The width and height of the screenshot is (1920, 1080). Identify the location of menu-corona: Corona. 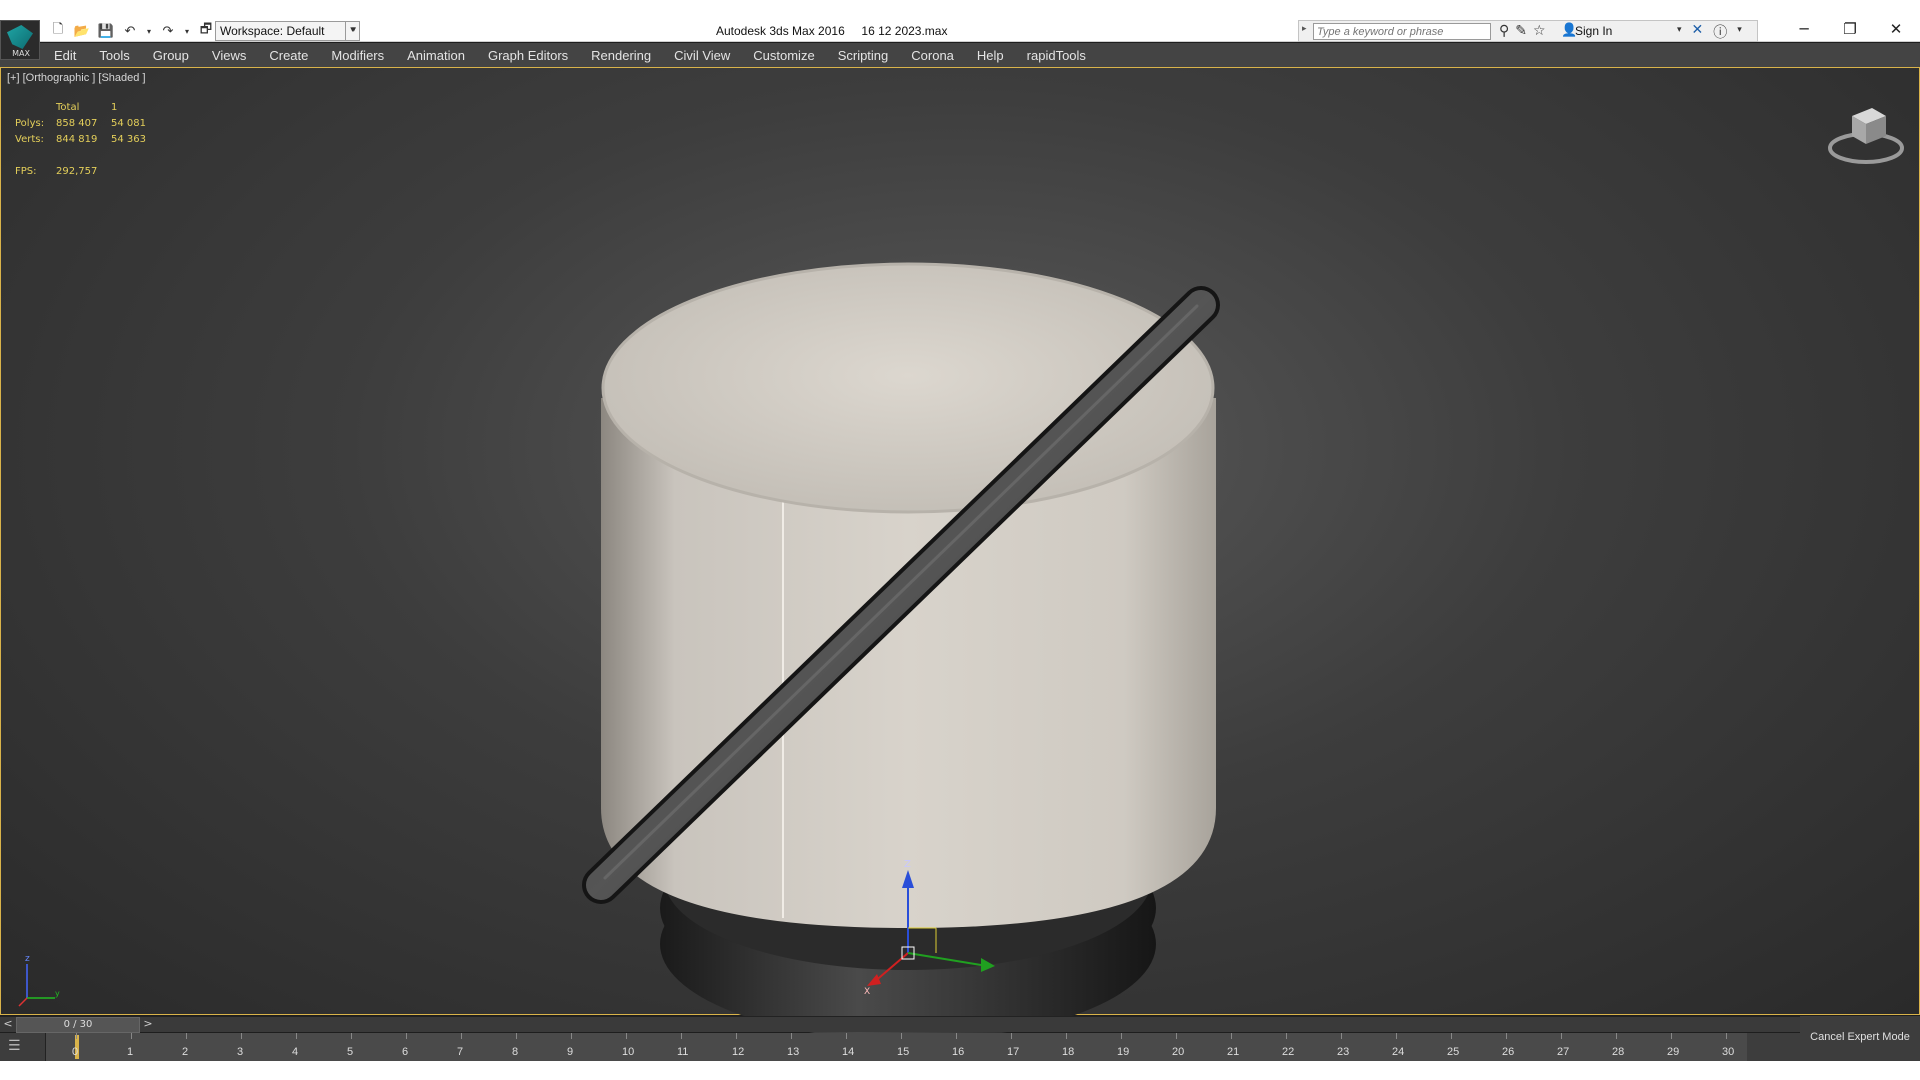
(932, 55).